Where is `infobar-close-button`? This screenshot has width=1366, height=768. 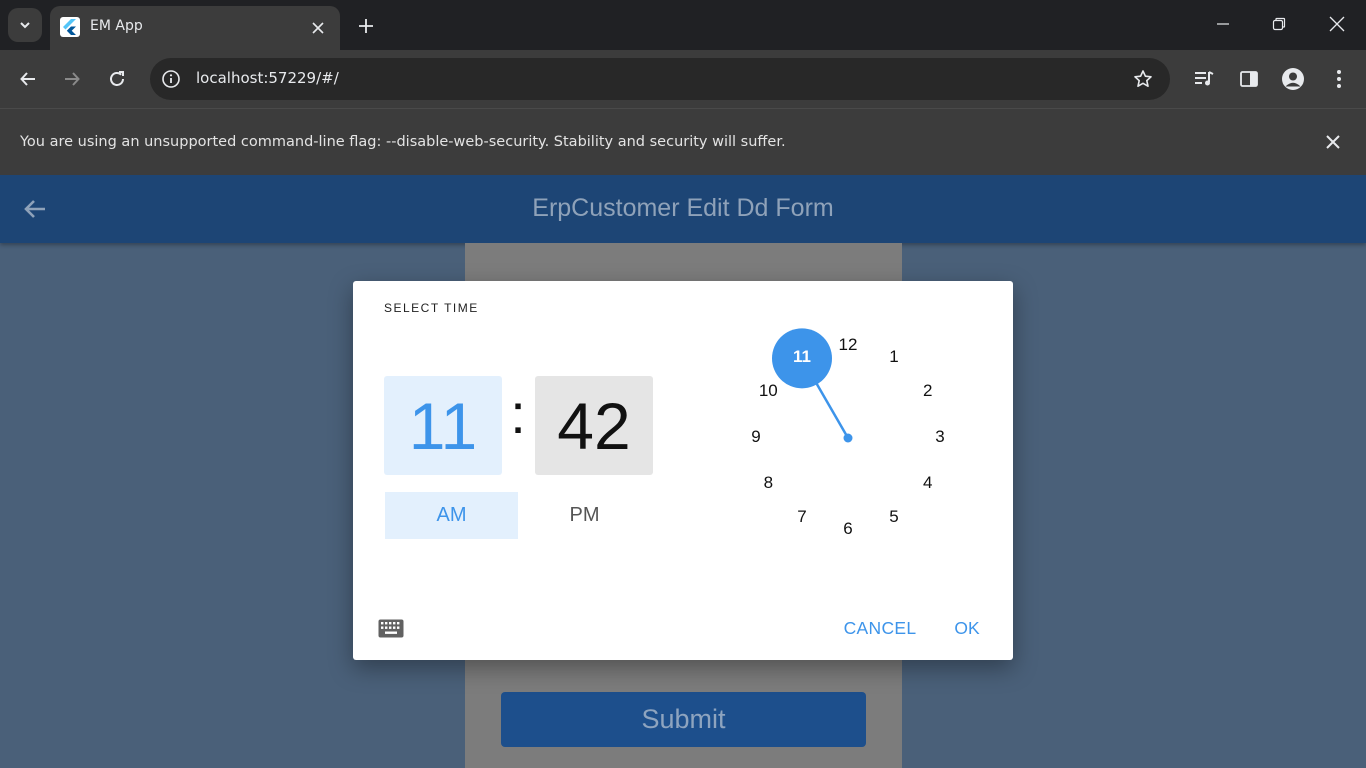 infobar-close-button is located at coordinates (1333, 142).